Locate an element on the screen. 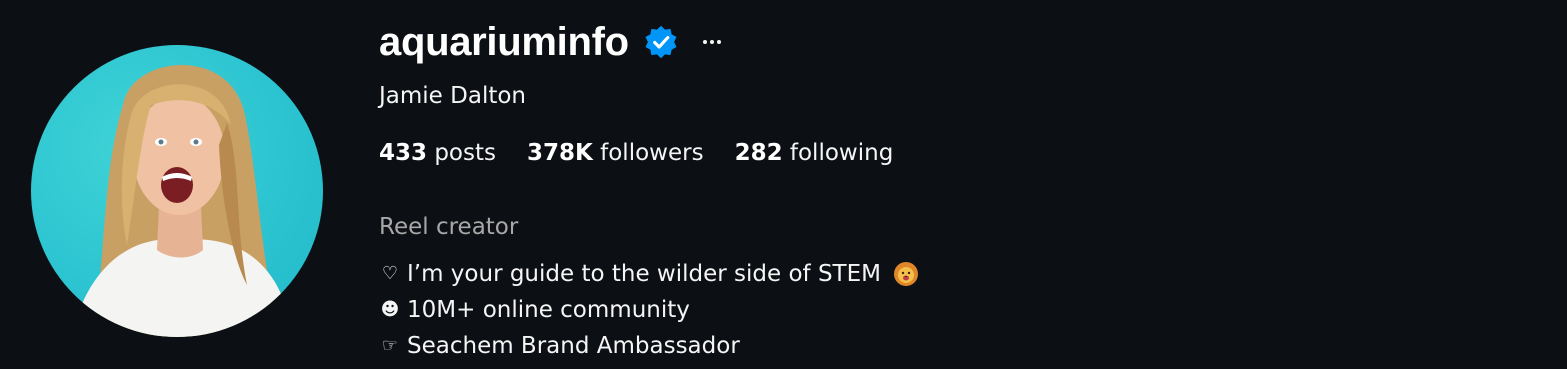 Image resolution: width=1567 pixels, height=369 pixels. profile-category: Reel creator is located at coordinates (449, 227).